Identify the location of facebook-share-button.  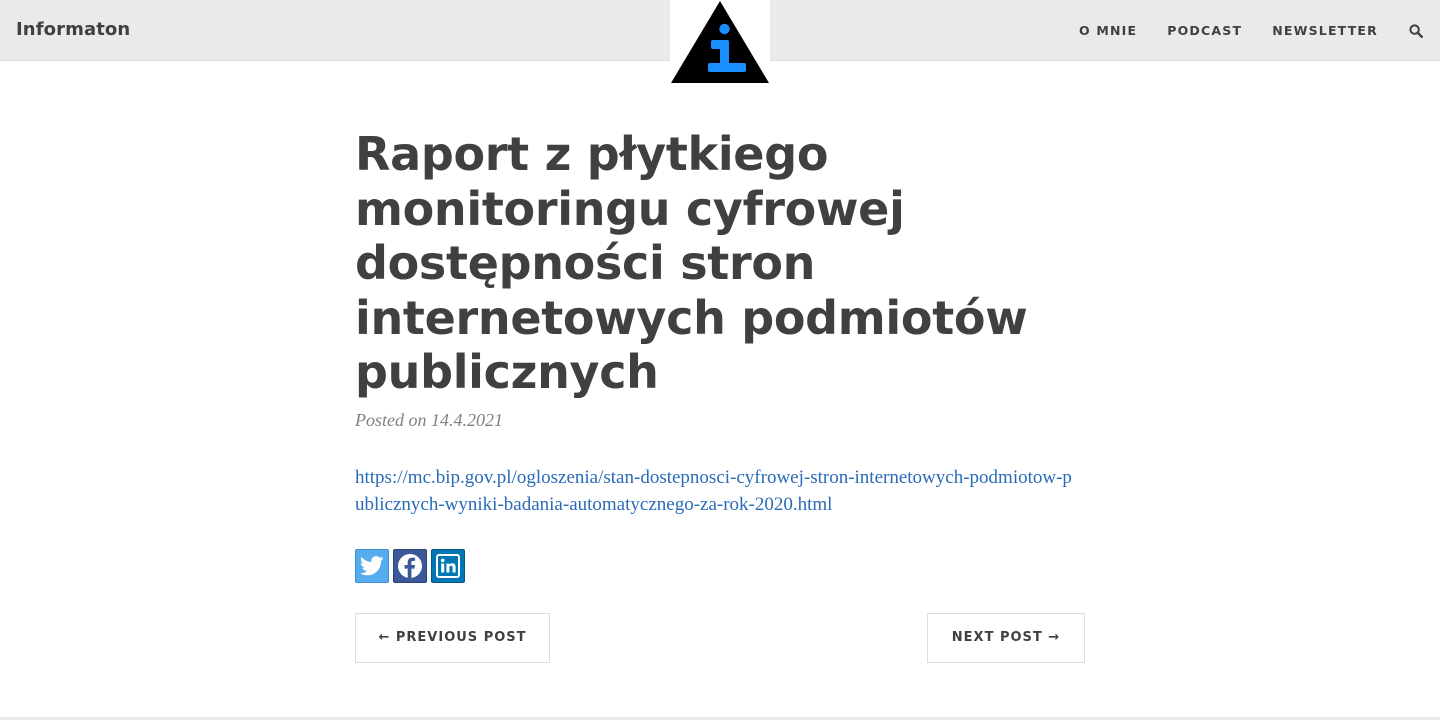
(410, 565).